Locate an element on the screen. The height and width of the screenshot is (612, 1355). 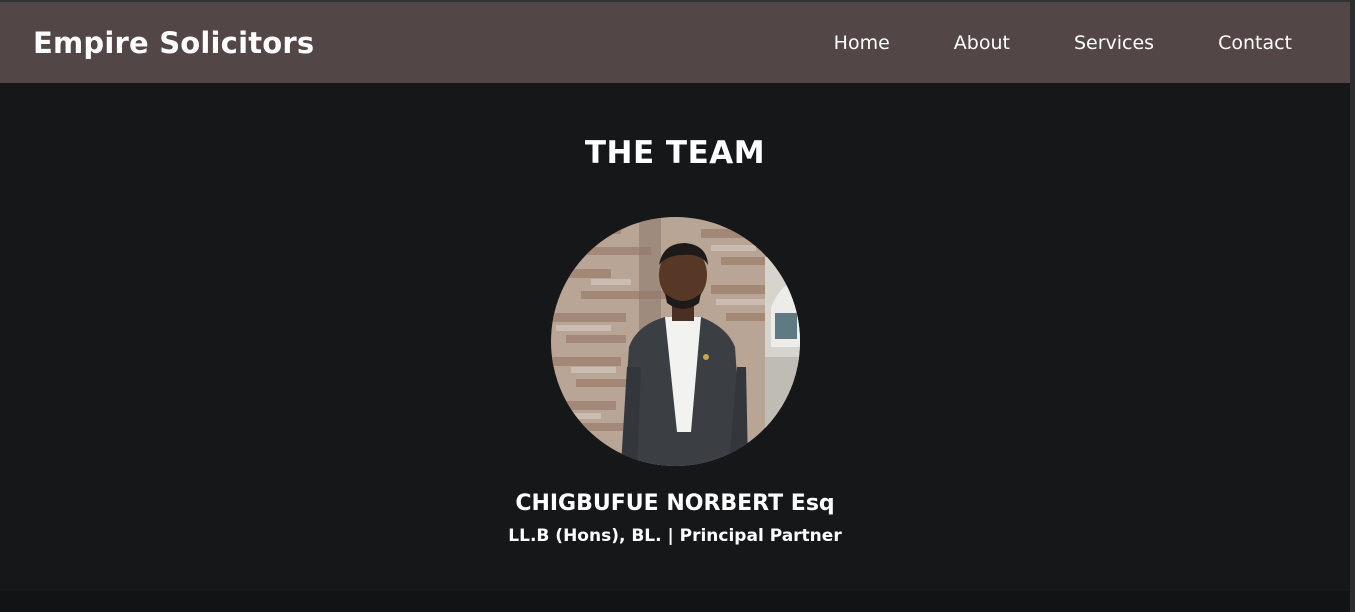
footer-band is located at coordinates (675, 601).